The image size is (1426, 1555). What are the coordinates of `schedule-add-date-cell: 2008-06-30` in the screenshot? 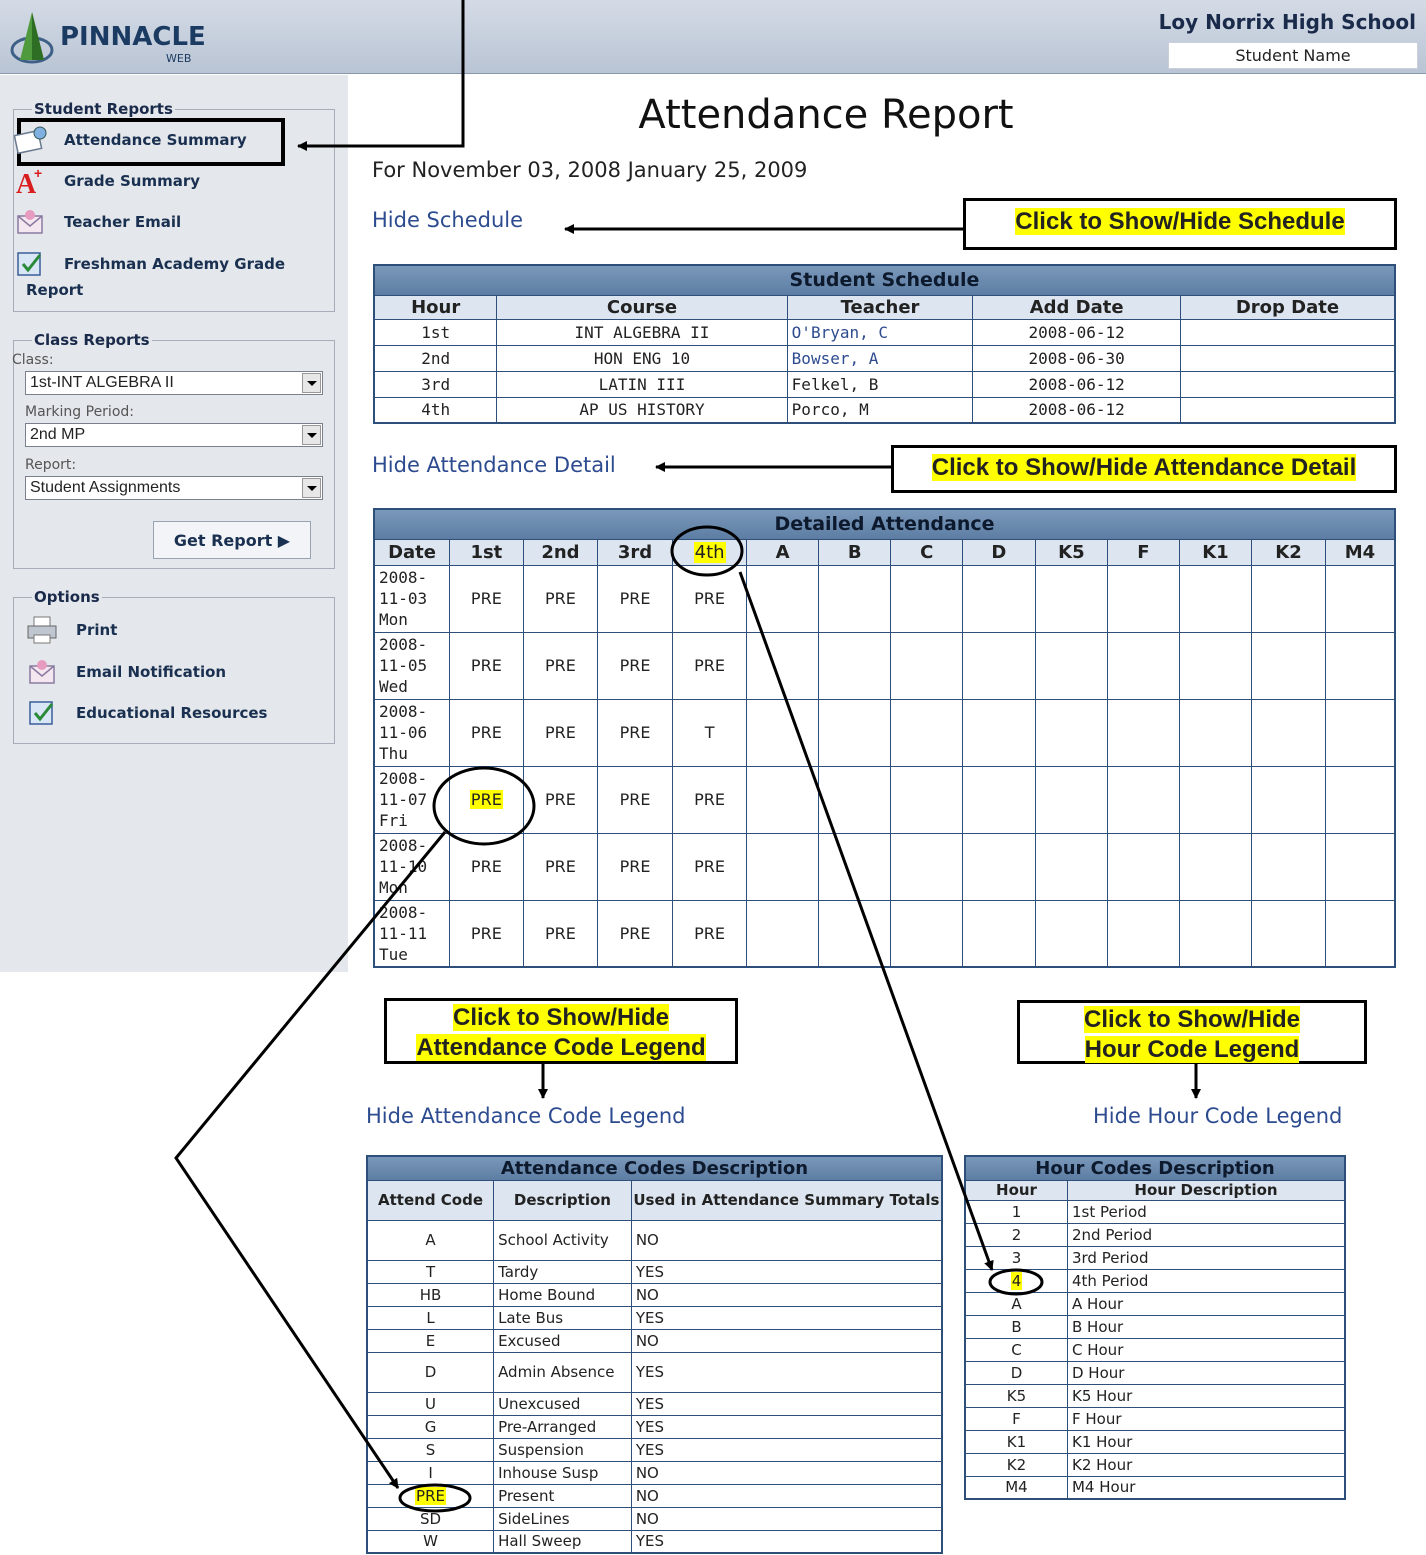 It's located at (1076, 358).